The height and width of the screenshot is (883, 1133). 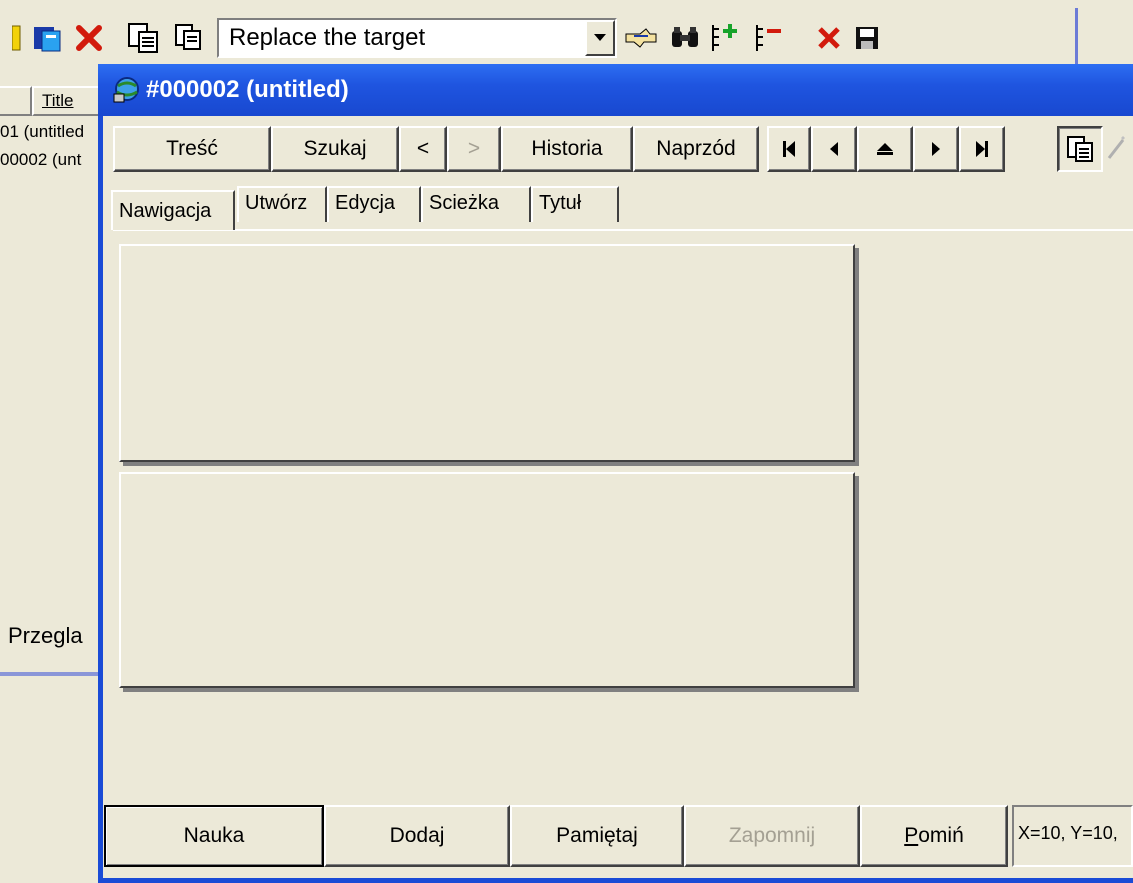 I want to click on list-header-title: Title, so click(x=67, y=101).